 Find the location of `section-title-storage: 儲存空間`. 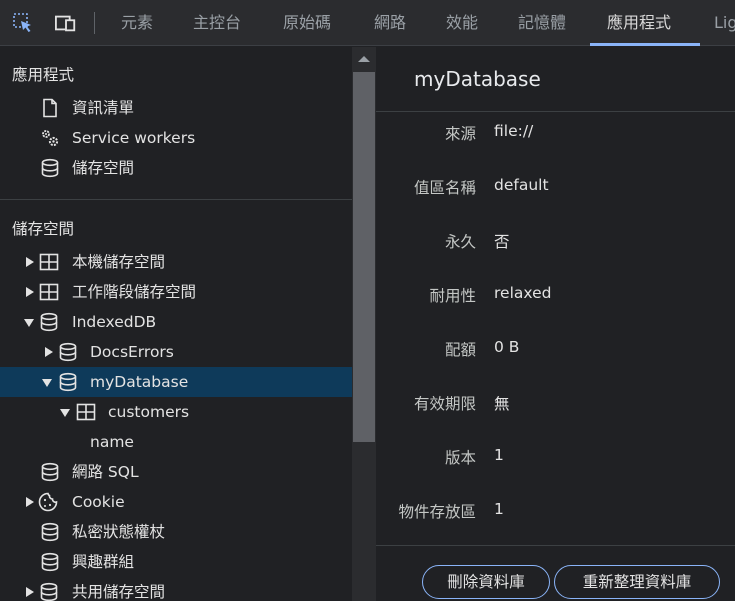

section-title-storage: 儲存空間 is located at coordinates (43, 229).